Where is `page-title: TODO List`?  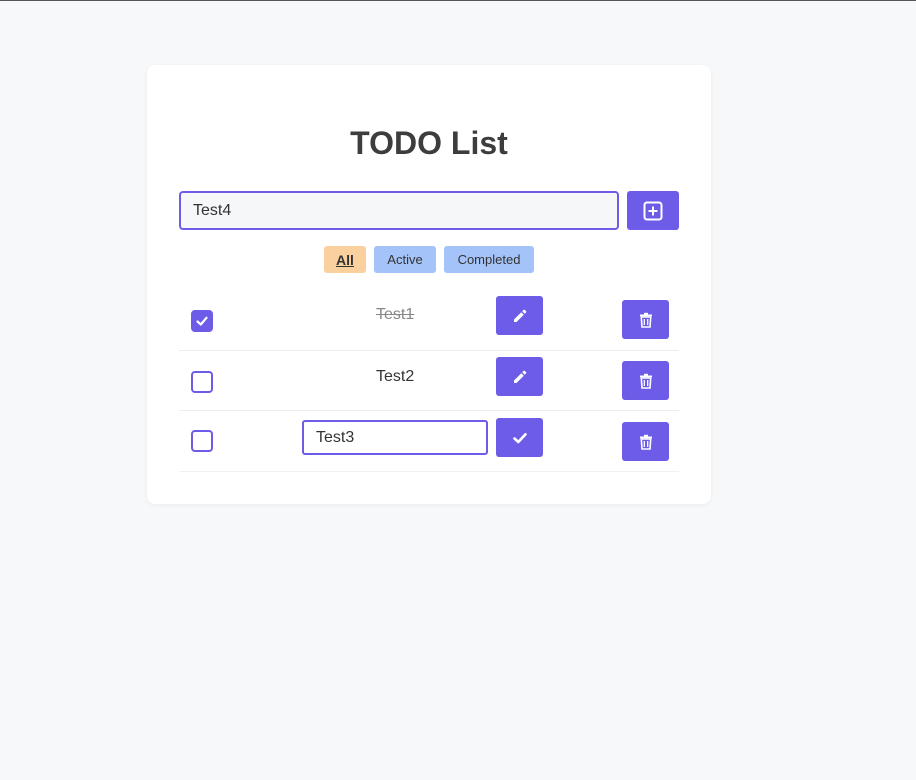
page-title: TODO List is located at coordinates (429, 143).